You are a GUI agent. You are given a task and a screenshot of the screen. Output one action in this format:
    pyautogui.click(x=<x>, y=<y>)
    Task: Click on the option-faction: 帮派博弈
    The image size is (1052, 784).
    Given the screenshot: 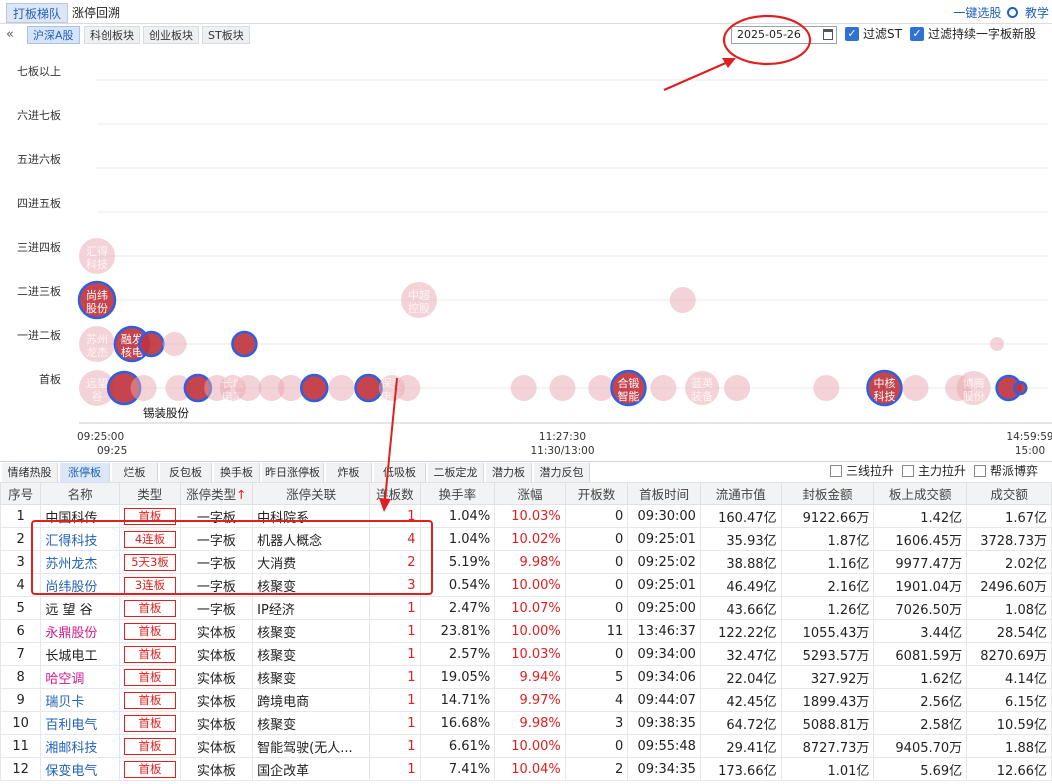 What is the action you would take?
    pyautogui.click(x=1006, y=471)
    